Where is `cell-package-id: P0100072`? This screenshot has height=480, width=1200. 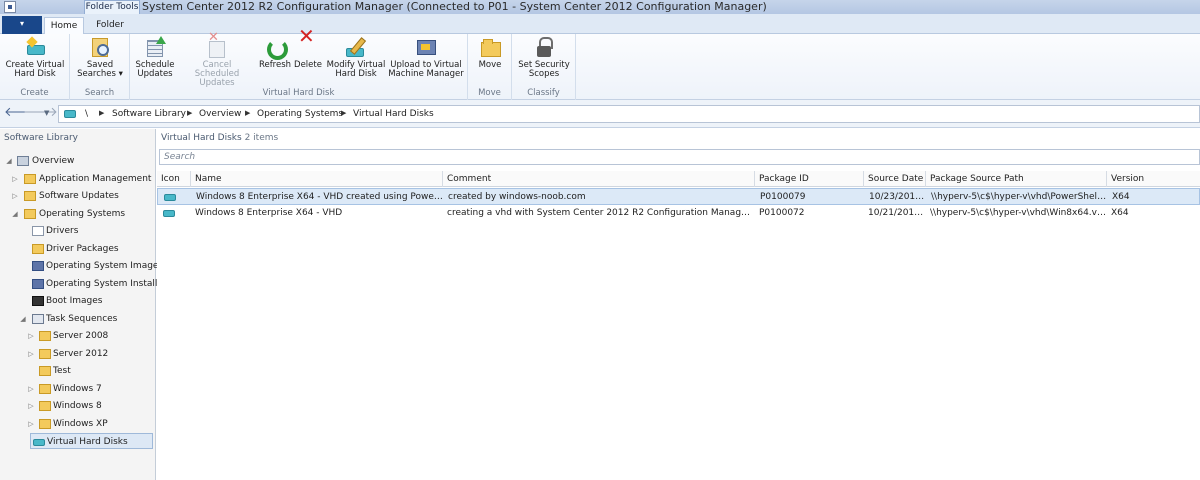
cell-package-id: P0100072 is located at coordinates (782, 213).